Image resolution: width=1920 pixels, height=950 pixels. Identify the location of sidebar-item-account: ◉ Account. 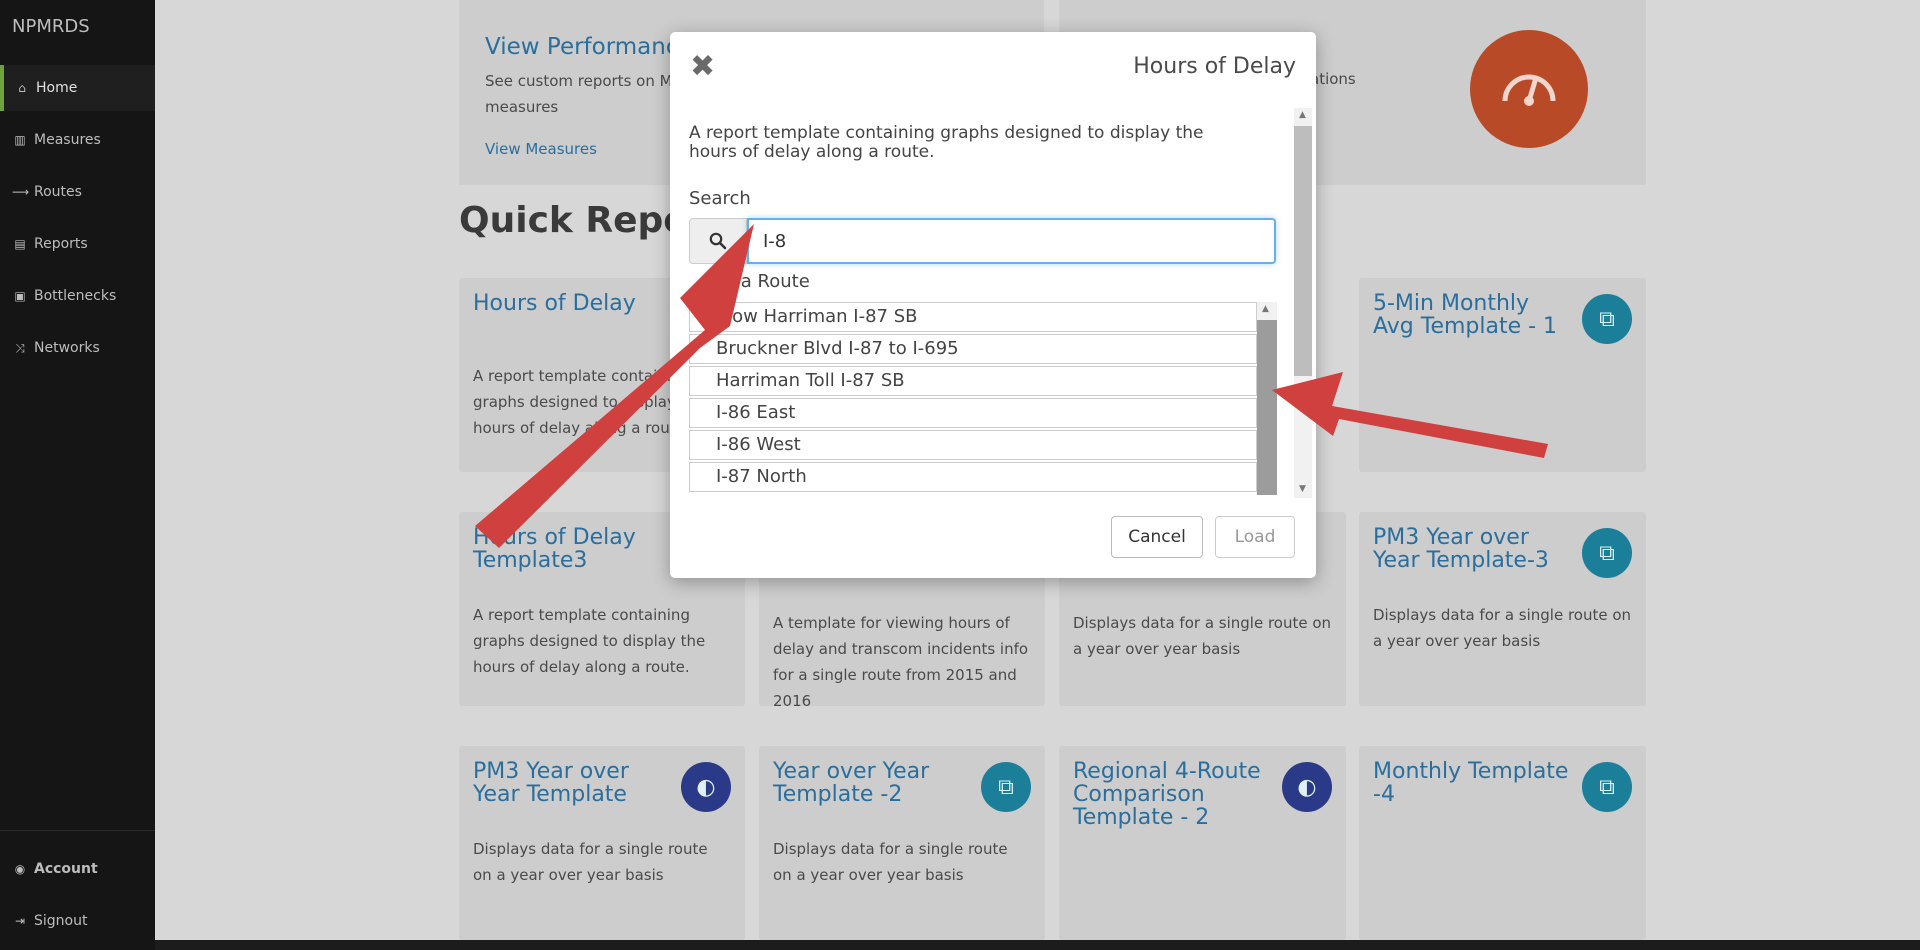
(77, 869).